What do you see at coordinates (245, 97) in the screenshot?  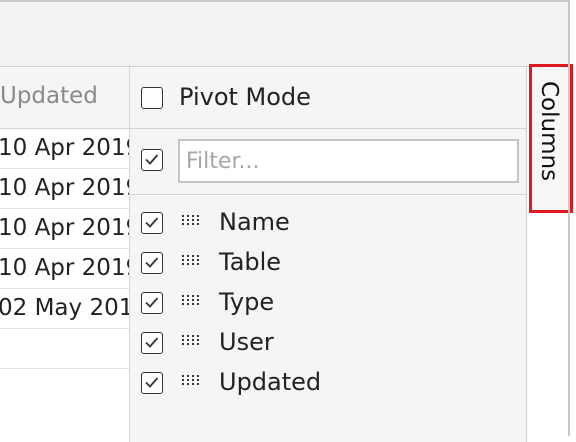 I see `pivot-mode-label: Pivot Mode` at bounding box center [245, 97].